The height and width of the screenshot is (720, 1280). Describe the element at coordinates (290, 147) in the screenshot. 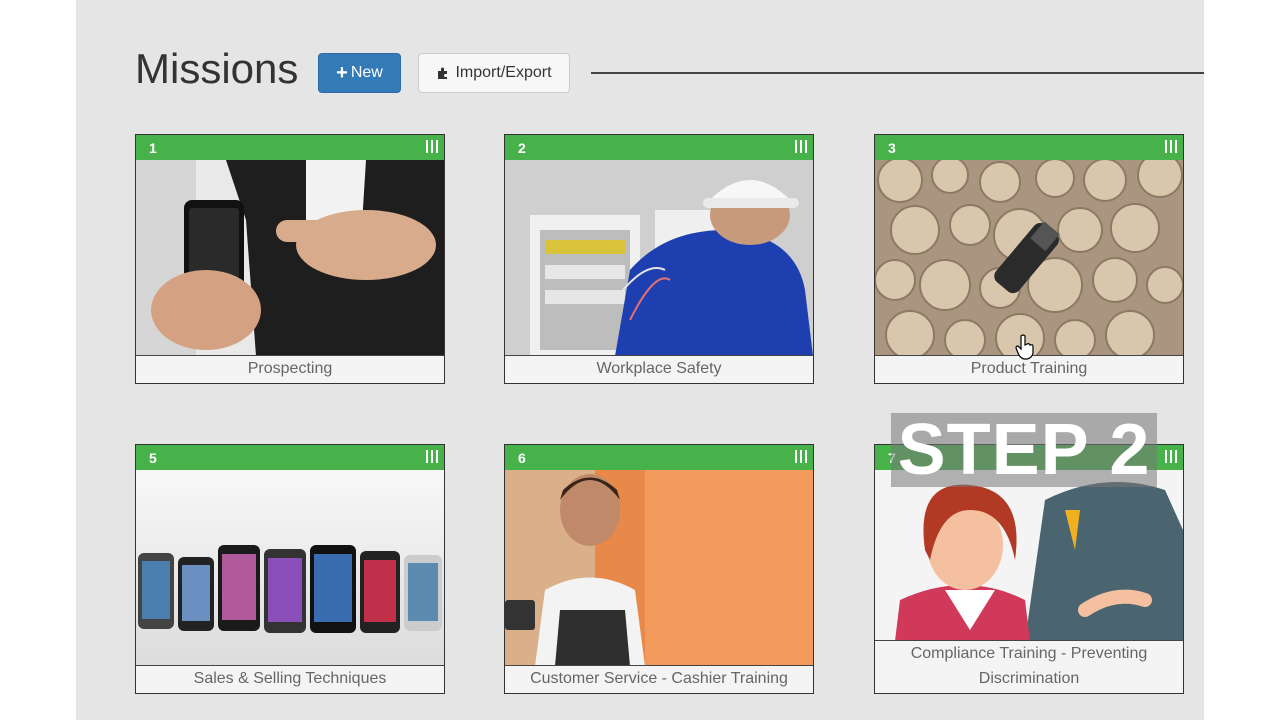

I see `card-header: 1` at that location.